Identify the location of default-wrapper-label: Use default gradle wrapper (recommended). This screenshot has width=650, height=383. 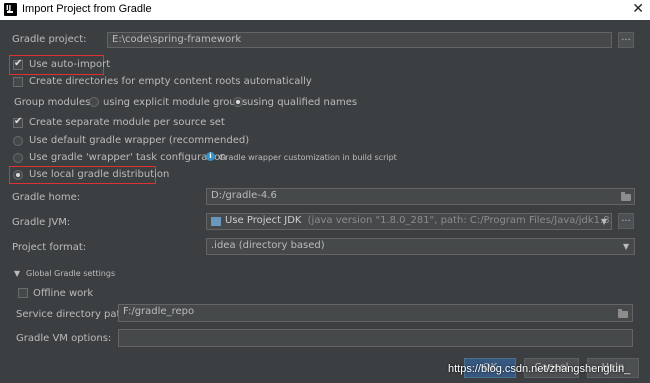
(139, 140).